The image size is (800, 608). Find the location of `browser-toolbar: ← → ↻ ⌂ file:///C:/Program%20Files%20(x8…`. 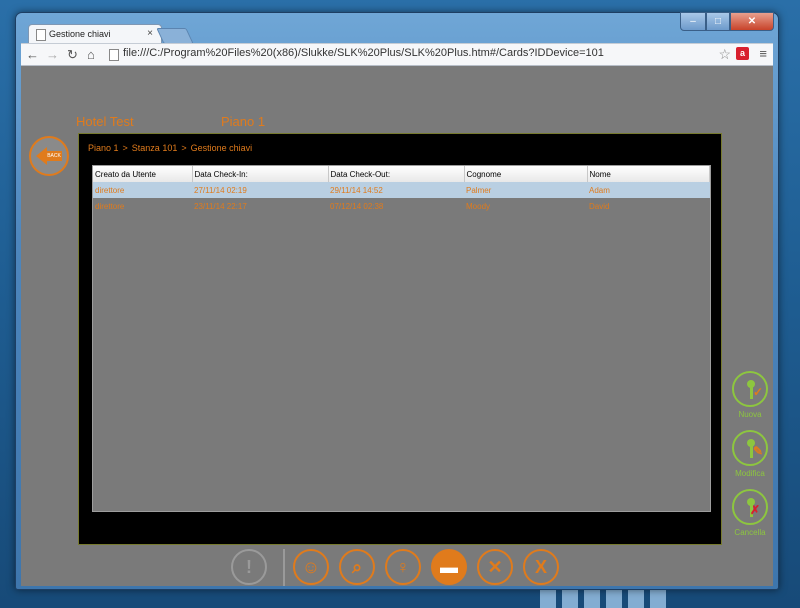

browser-toolbar: ← → ↻ ⌂ file:///C:/Program%20Files%20(x8… is located at coordinates (397, 54).